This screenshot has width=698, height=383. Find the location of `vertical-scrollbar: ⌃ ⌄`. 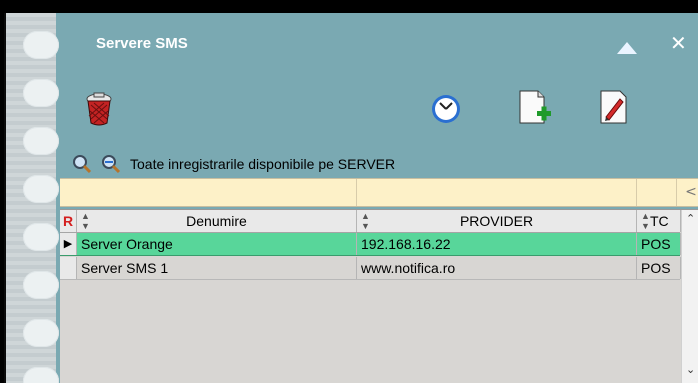

vertical-scrollbar: ⌃ ⌄ is located at coordinates (689, 296).